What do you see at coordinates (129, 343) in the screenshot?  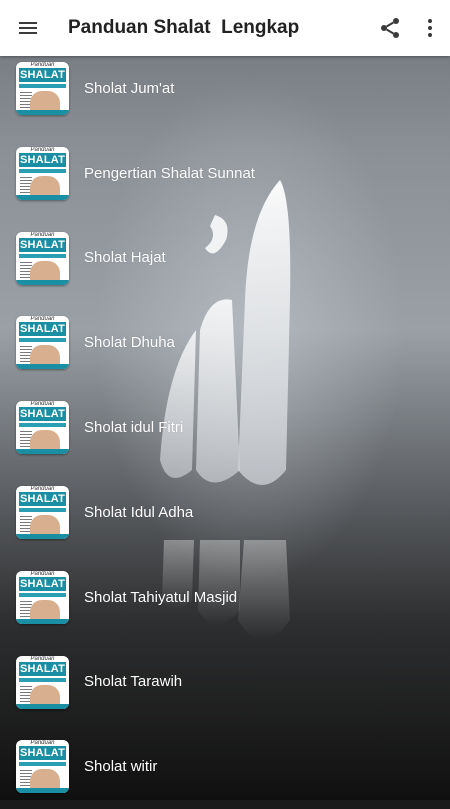 I see `list-item-label: Sholat Dhuha` at bounding box center [129, 343].